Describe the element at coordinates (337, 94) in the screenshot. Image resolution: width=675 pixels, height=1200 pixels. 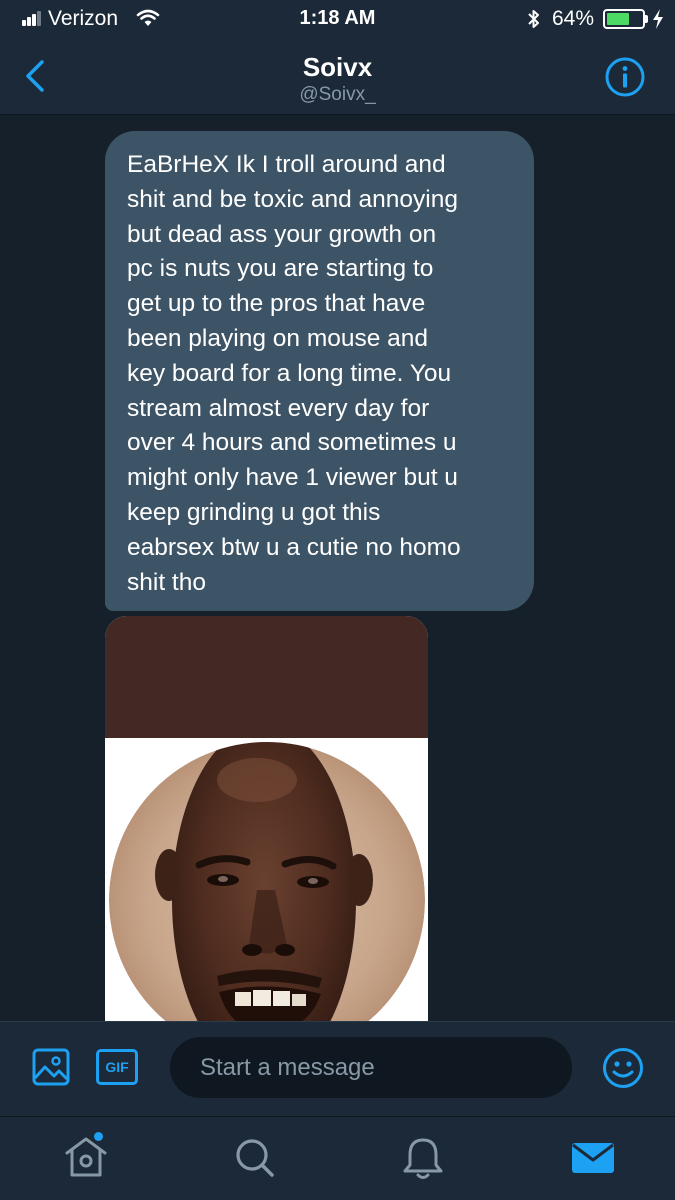
I see `conversation-handle: @Soivx_` at that location.